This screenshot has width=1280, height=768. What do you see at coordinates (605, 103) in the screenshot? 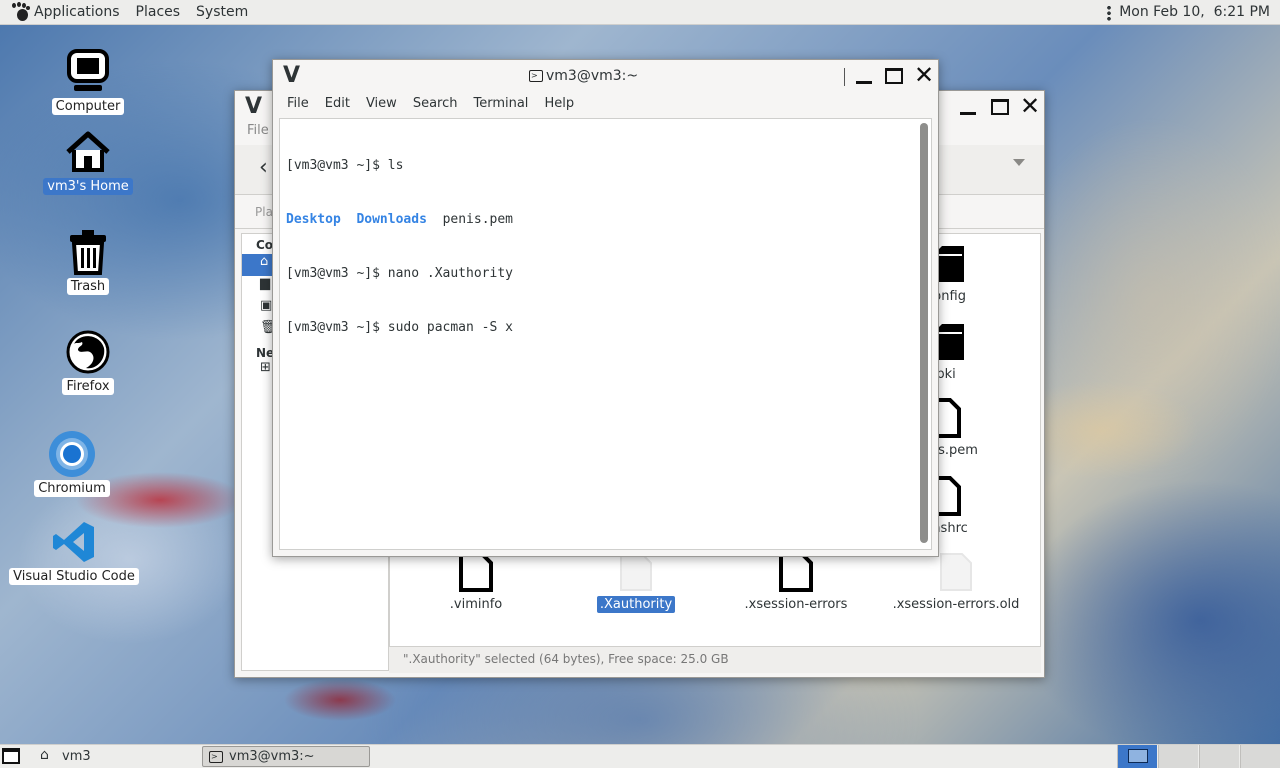
I see `terminal-menubar: File Edit View Search Terminal Help` at bounding box center [605, 103].